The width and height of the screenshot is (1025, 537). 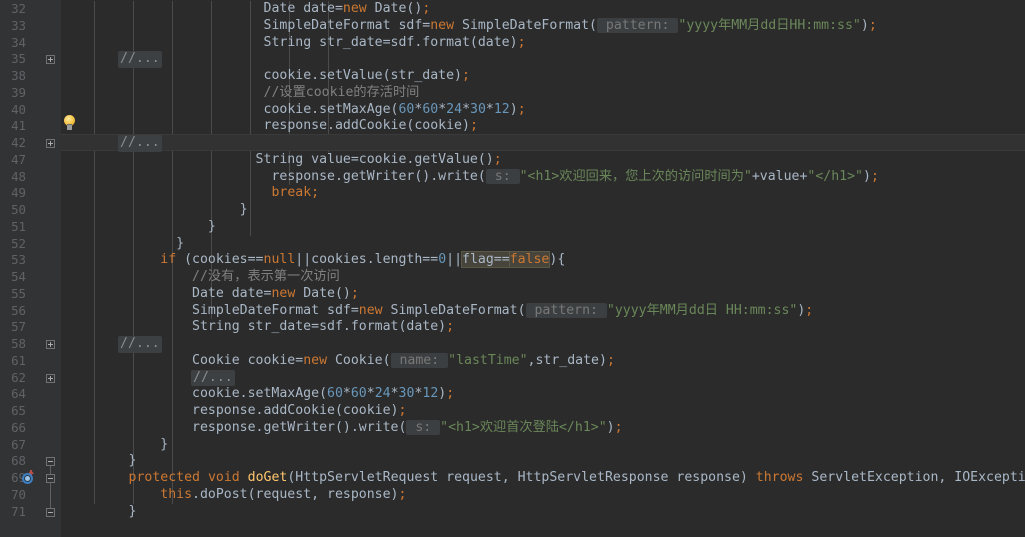 I want to click on code-line: String value=cookie.getValue();, so click(x=543, y=160).